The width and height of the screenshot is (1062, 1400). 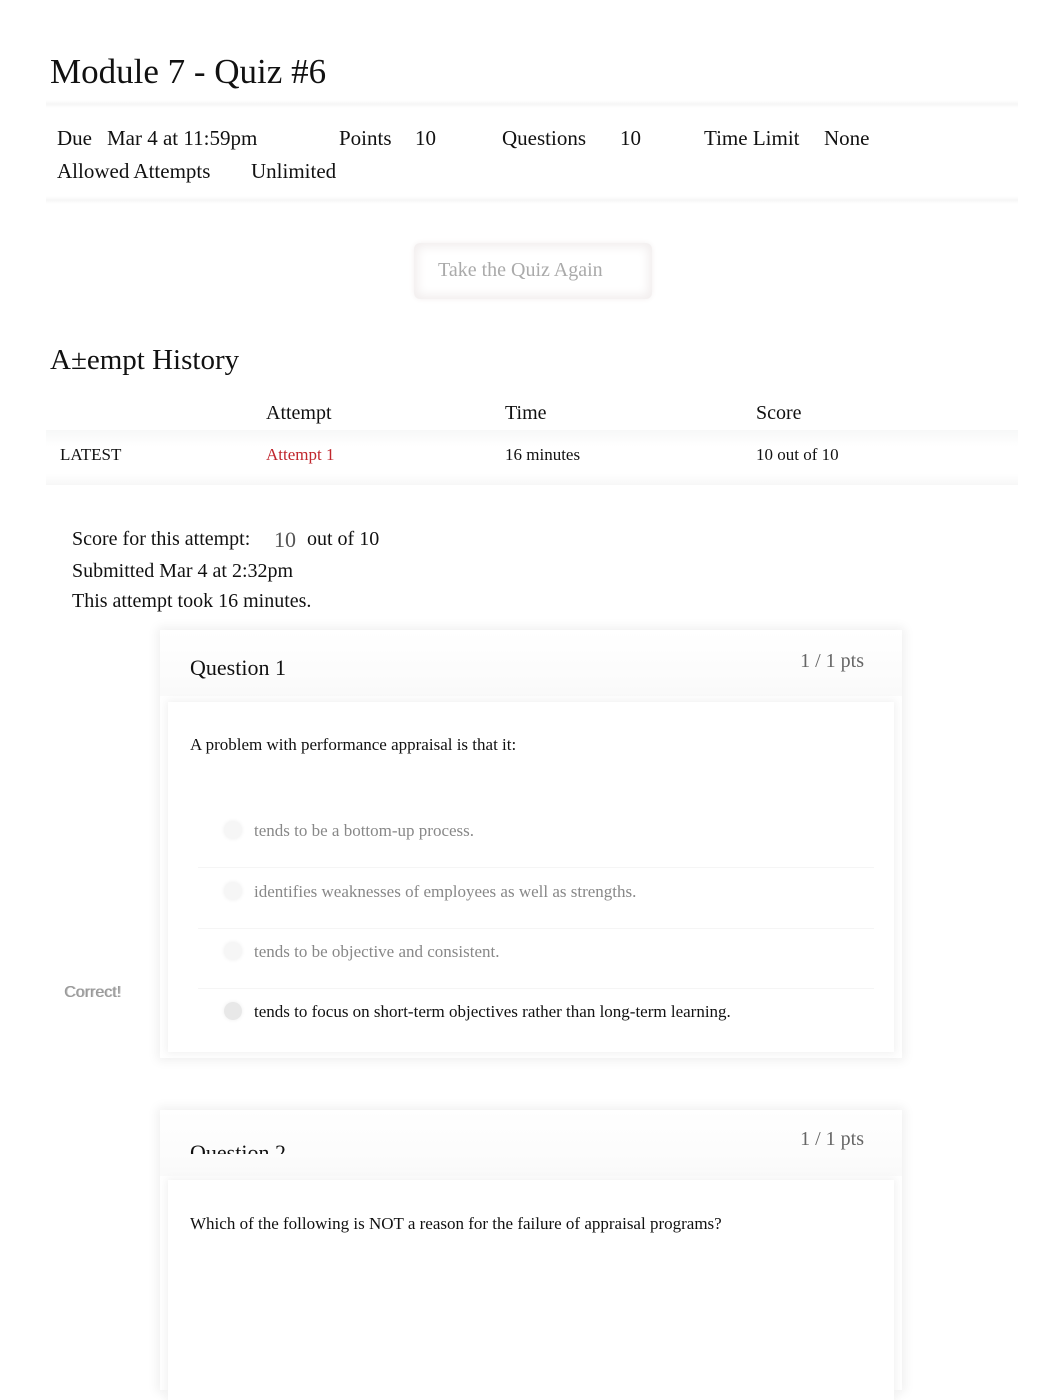 What do you see at coordinates (536, 958) in the screenshot?
I see `answer-option: tends to be objective and consistent.` at bounding box center [536, 958].